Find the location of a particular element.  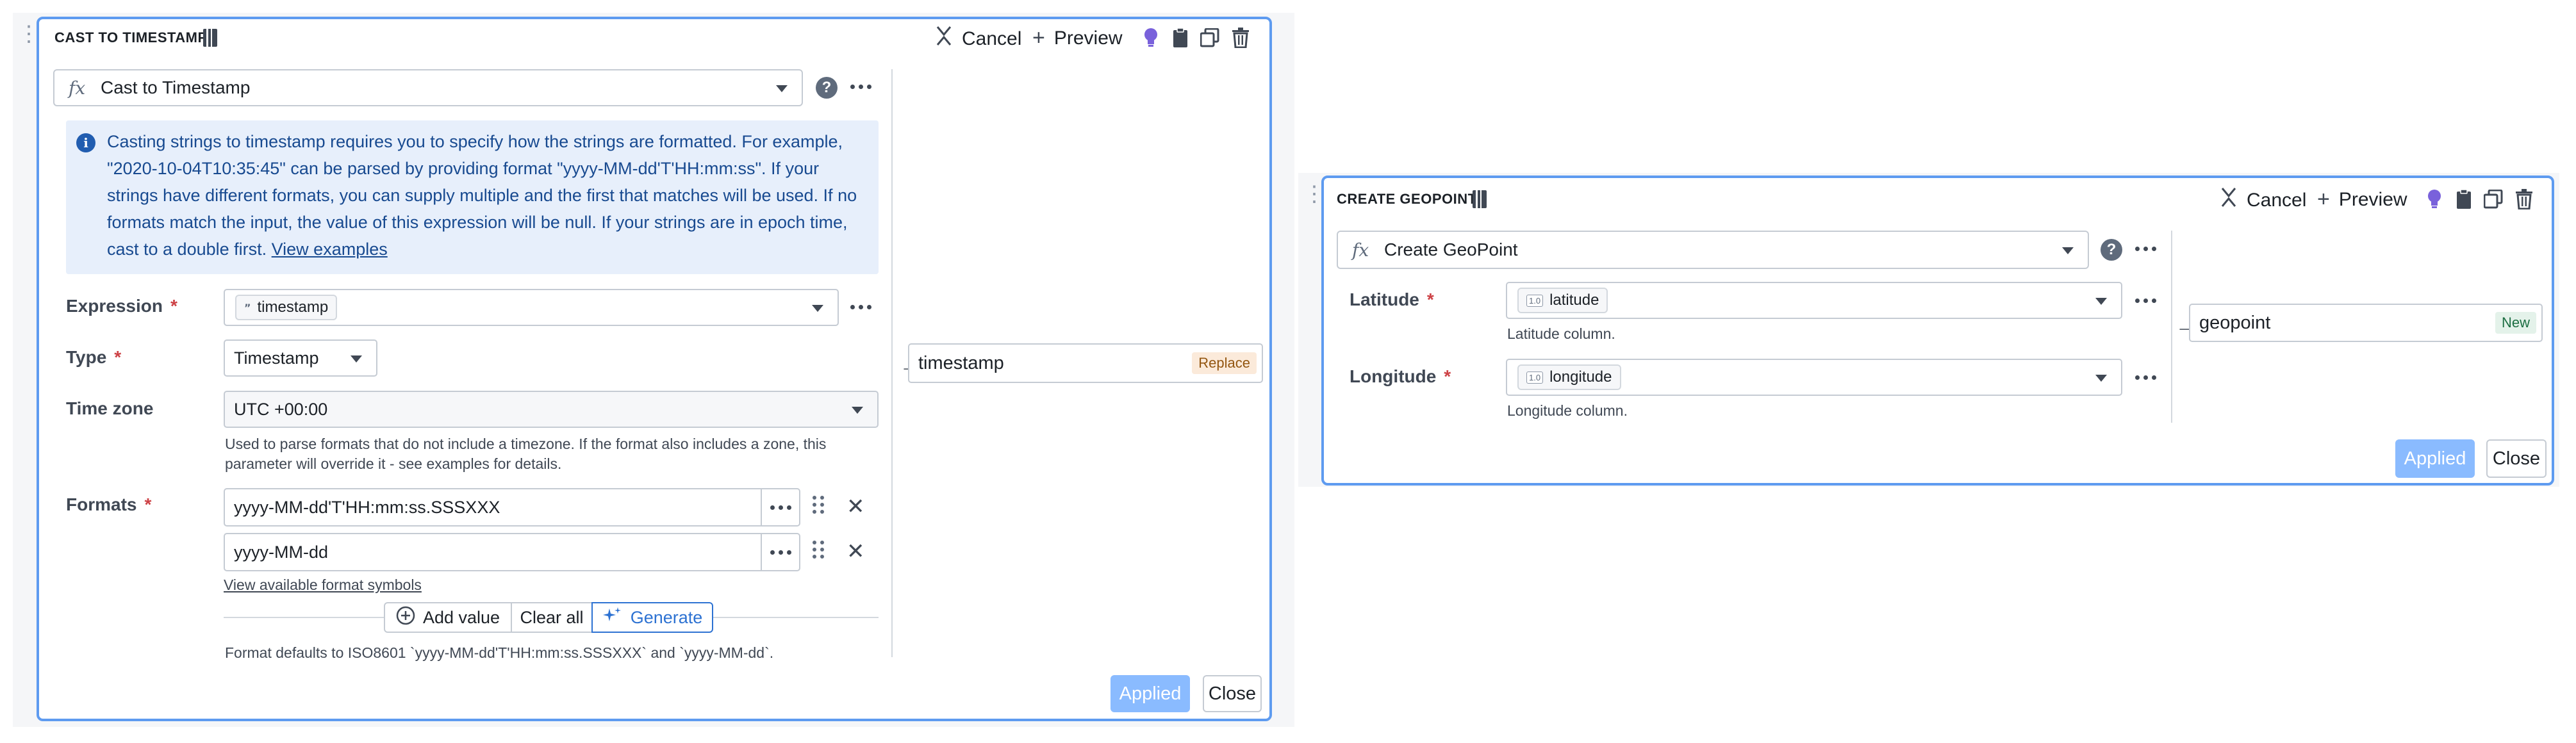

add-value-label: Add value is located at coordinates (461, 617).